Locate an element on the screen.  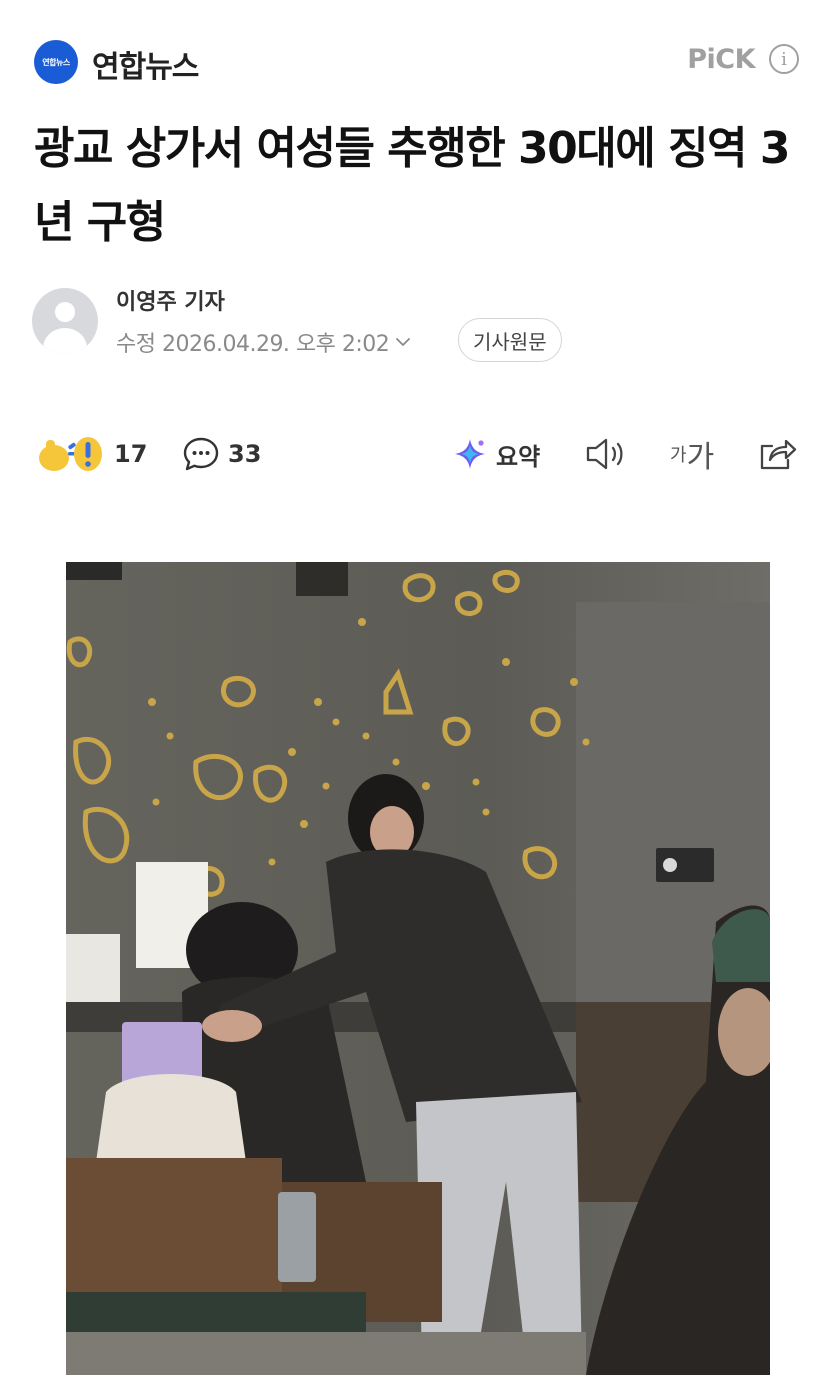
comment-bubble-icon is located at coordinates (201, 454).